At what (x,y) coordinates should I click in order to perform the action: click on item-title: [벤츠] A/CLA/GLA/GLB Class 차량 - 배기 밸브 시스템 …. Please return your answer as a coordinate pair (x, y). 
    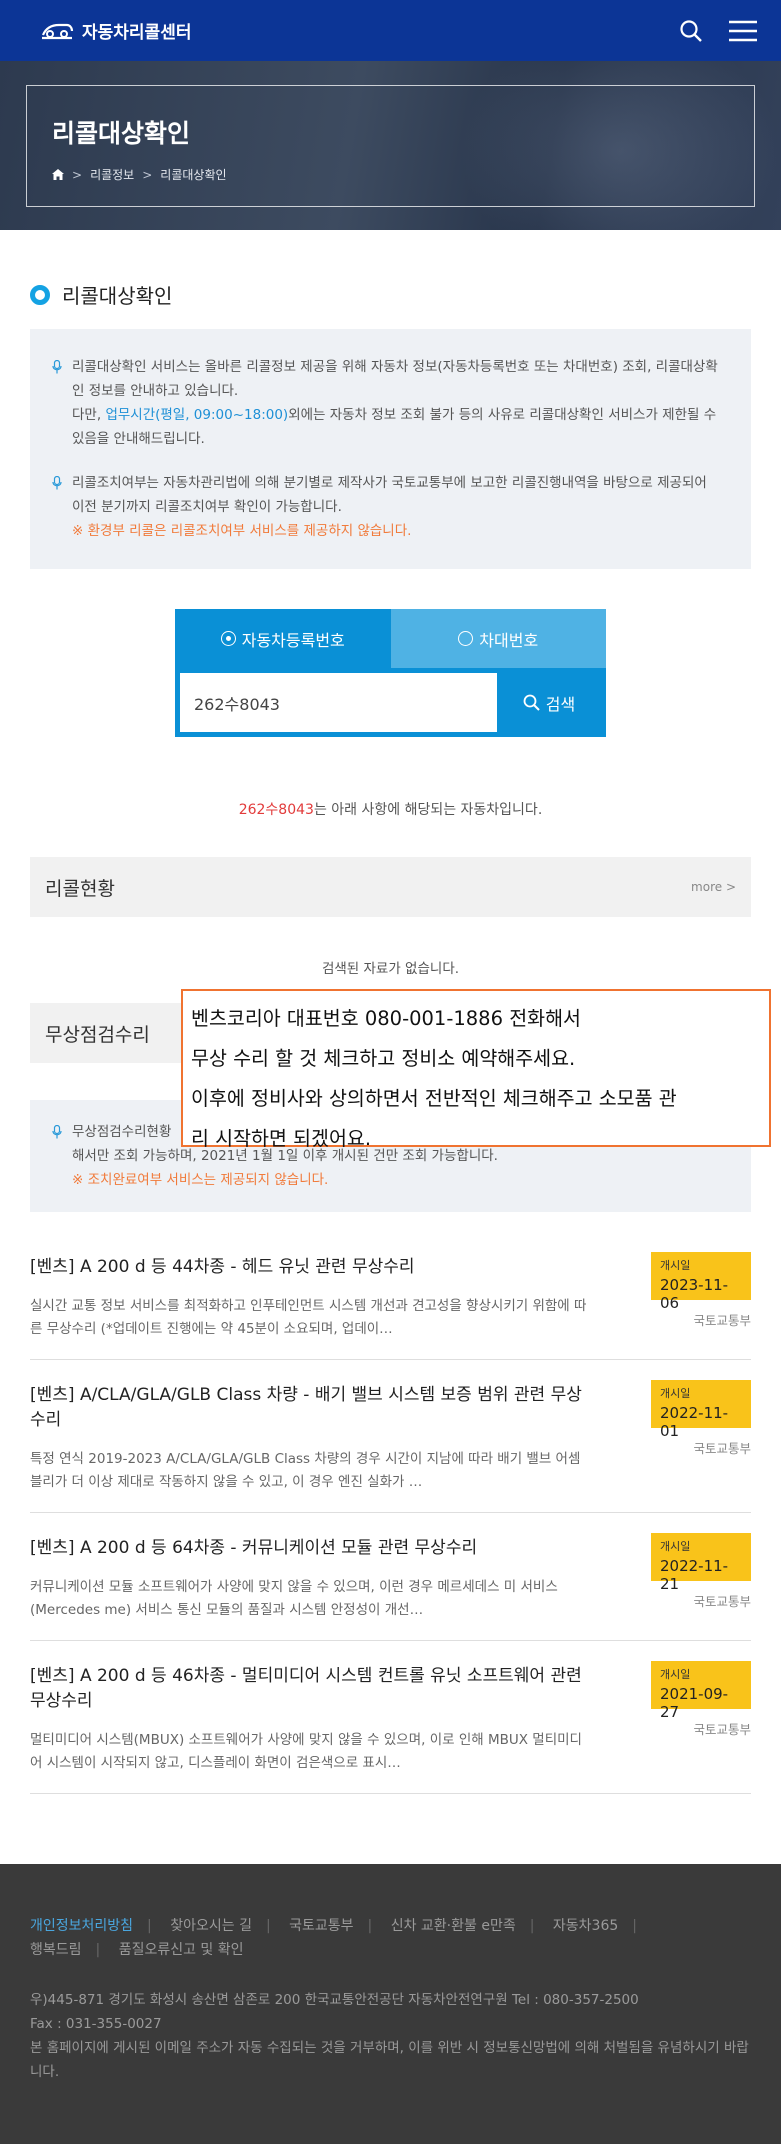
    Looking at the image, I should click on (310, 1405).